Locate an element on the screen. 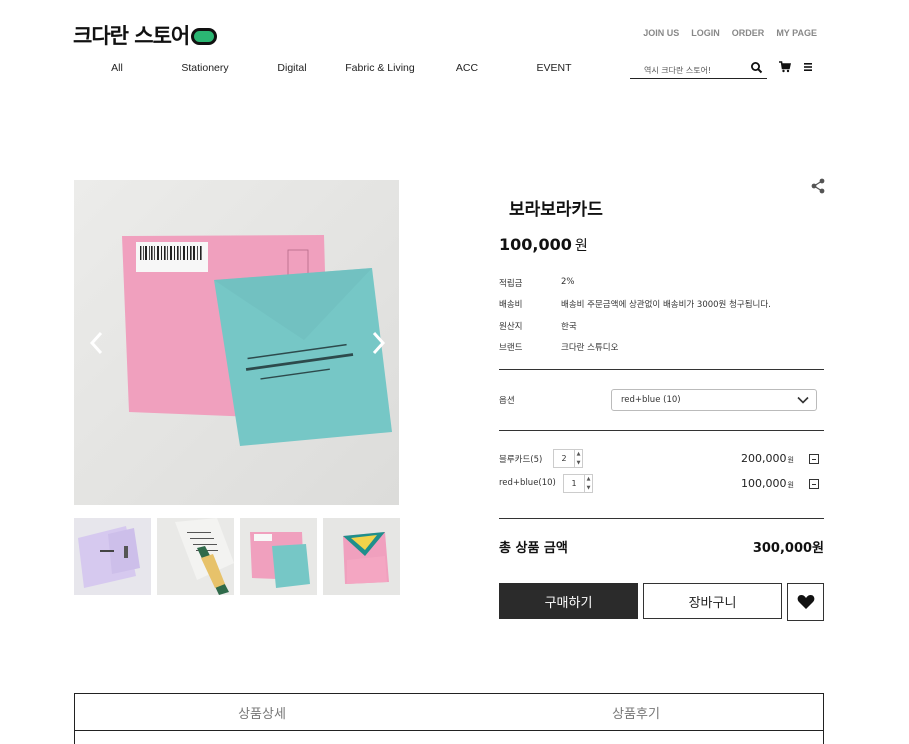  total-label: 총 상품 금액 is located at coordinates (533, 548).